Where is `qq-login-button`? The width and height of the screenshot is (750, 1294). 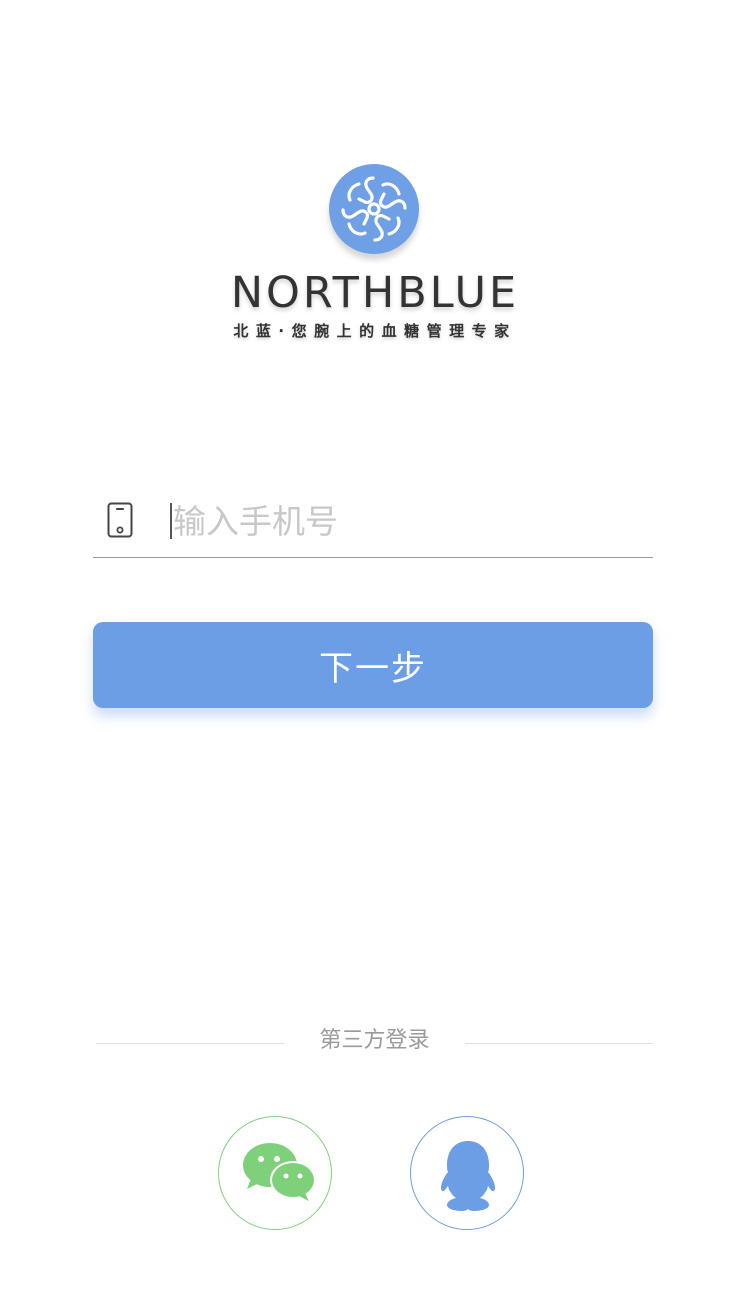
qq-login-button is located at coordinates (467, 1173).